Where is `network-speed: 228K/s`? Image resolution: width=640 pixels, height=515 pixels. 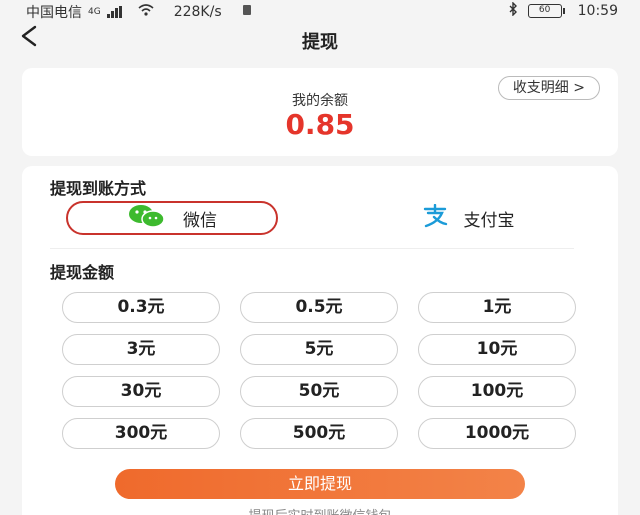 network-speed: 228K/s is located at coordinates (197, 12).